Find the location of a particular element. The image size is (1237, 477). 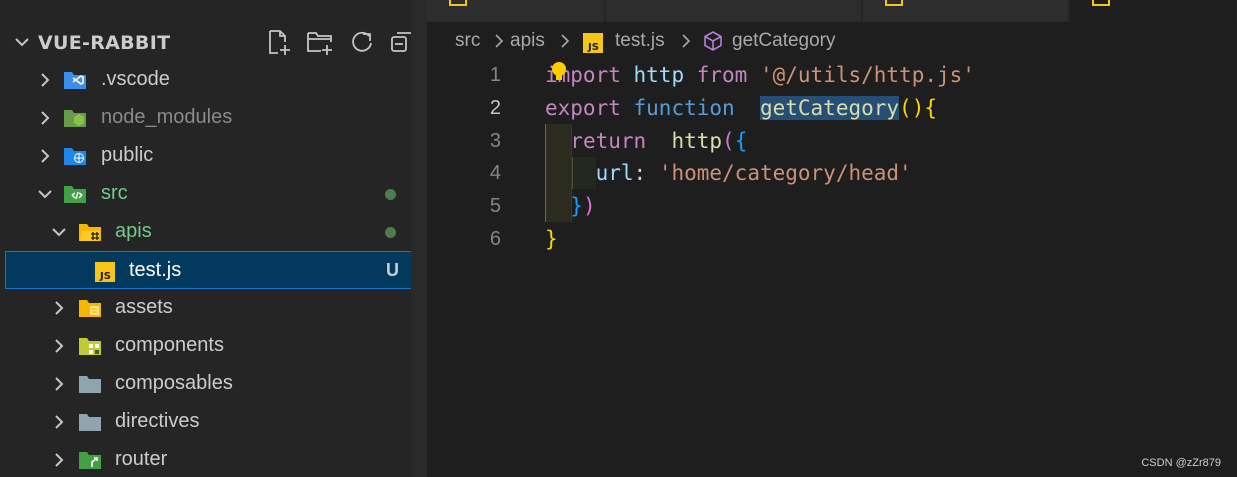

tree-item-label: apis is located at coordinates (133, 231).